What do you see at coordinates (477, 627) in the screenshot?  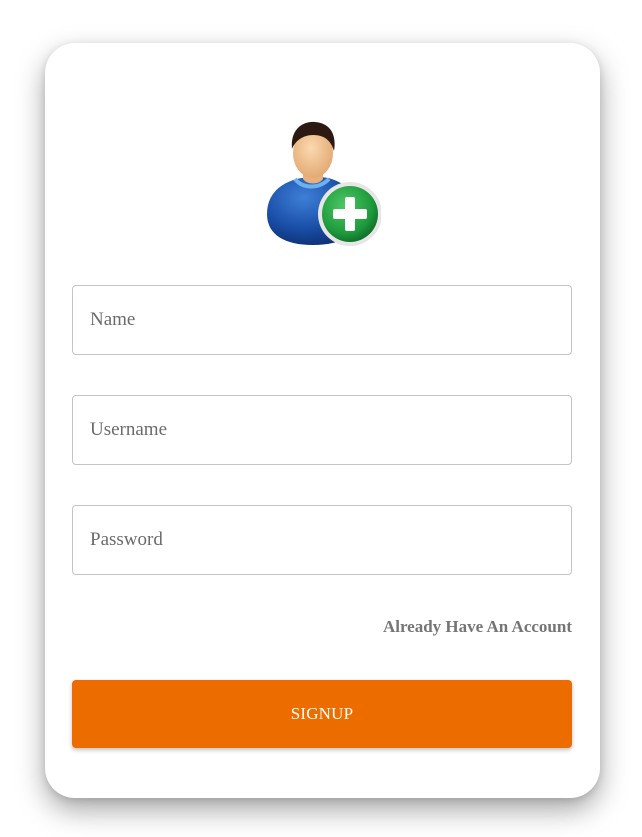 I see `already-have-account-link: Already Have An Account` at bounding box center [477, 627].